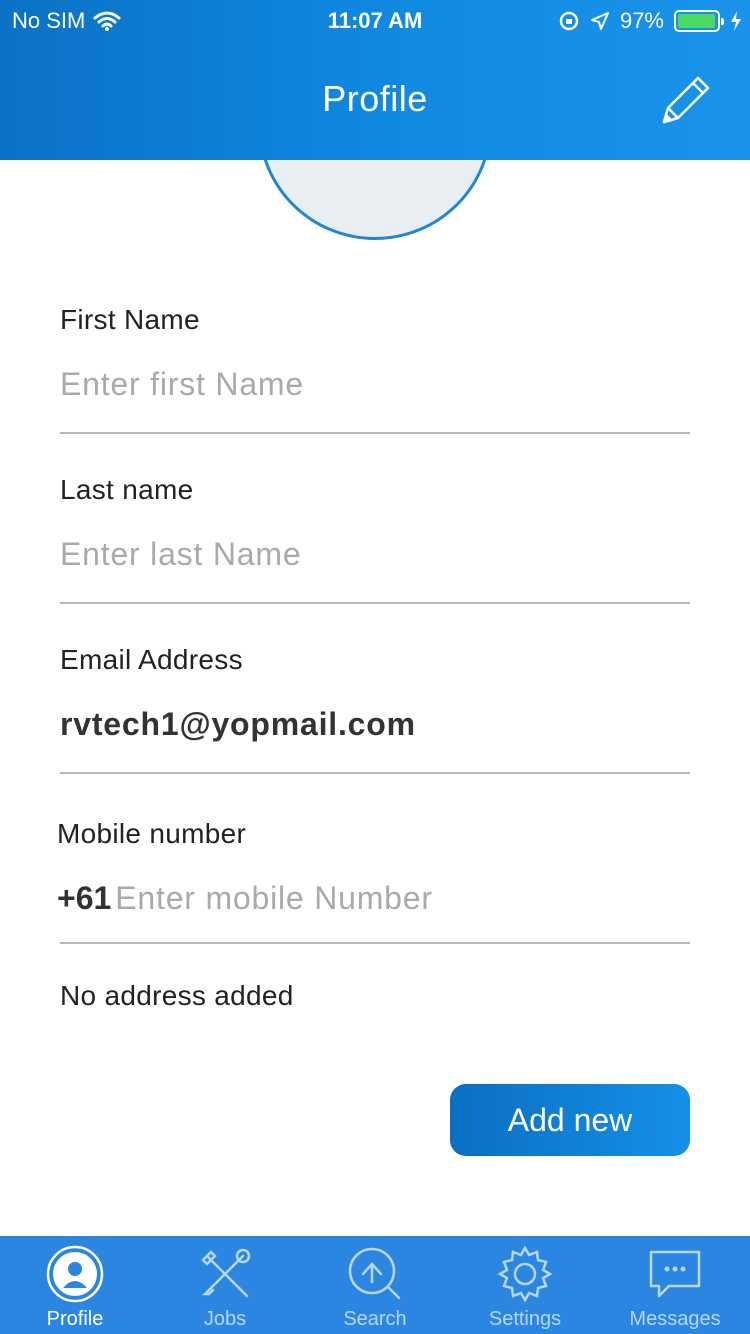  Describe the element at coordinates (375, 724) in the screenshot. I see `email-input` at that location.